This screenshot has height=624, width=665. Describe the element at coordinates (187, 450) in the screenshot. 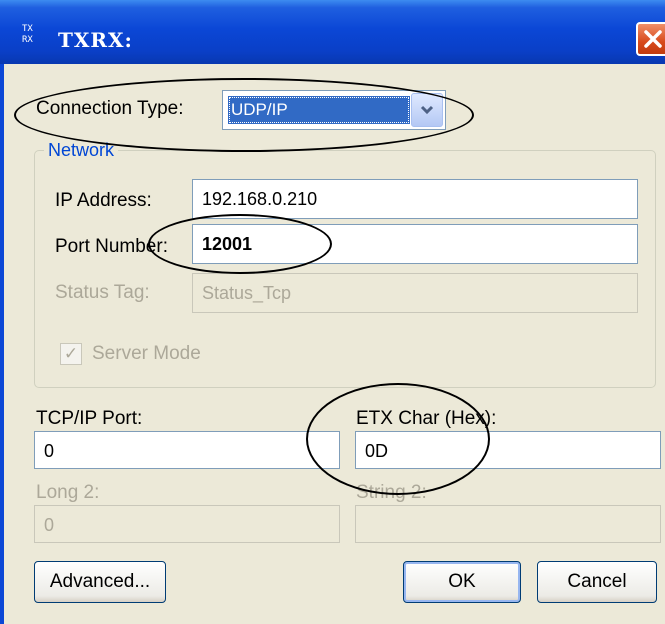

I see `tcp-ip-port-field: 0` at that location.